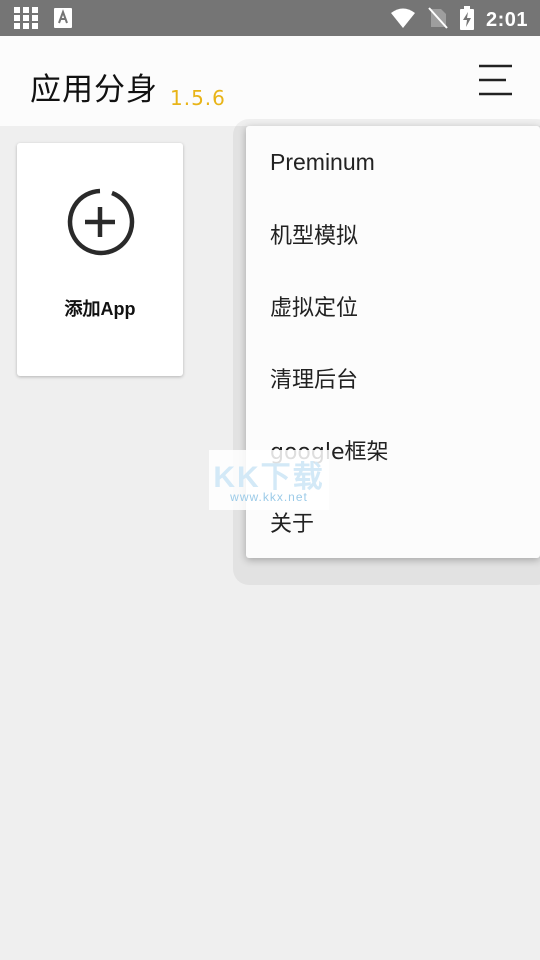  What do you see at coordinates (269, 497) in the screenshot?
I see `watermark-url: www.kkx.net` at bounding box center [269, 497].